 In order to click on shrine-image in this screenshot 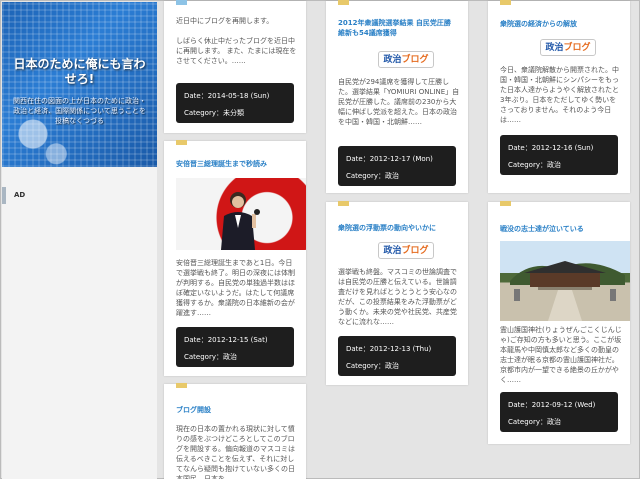, I will do `click(567, 291)`.